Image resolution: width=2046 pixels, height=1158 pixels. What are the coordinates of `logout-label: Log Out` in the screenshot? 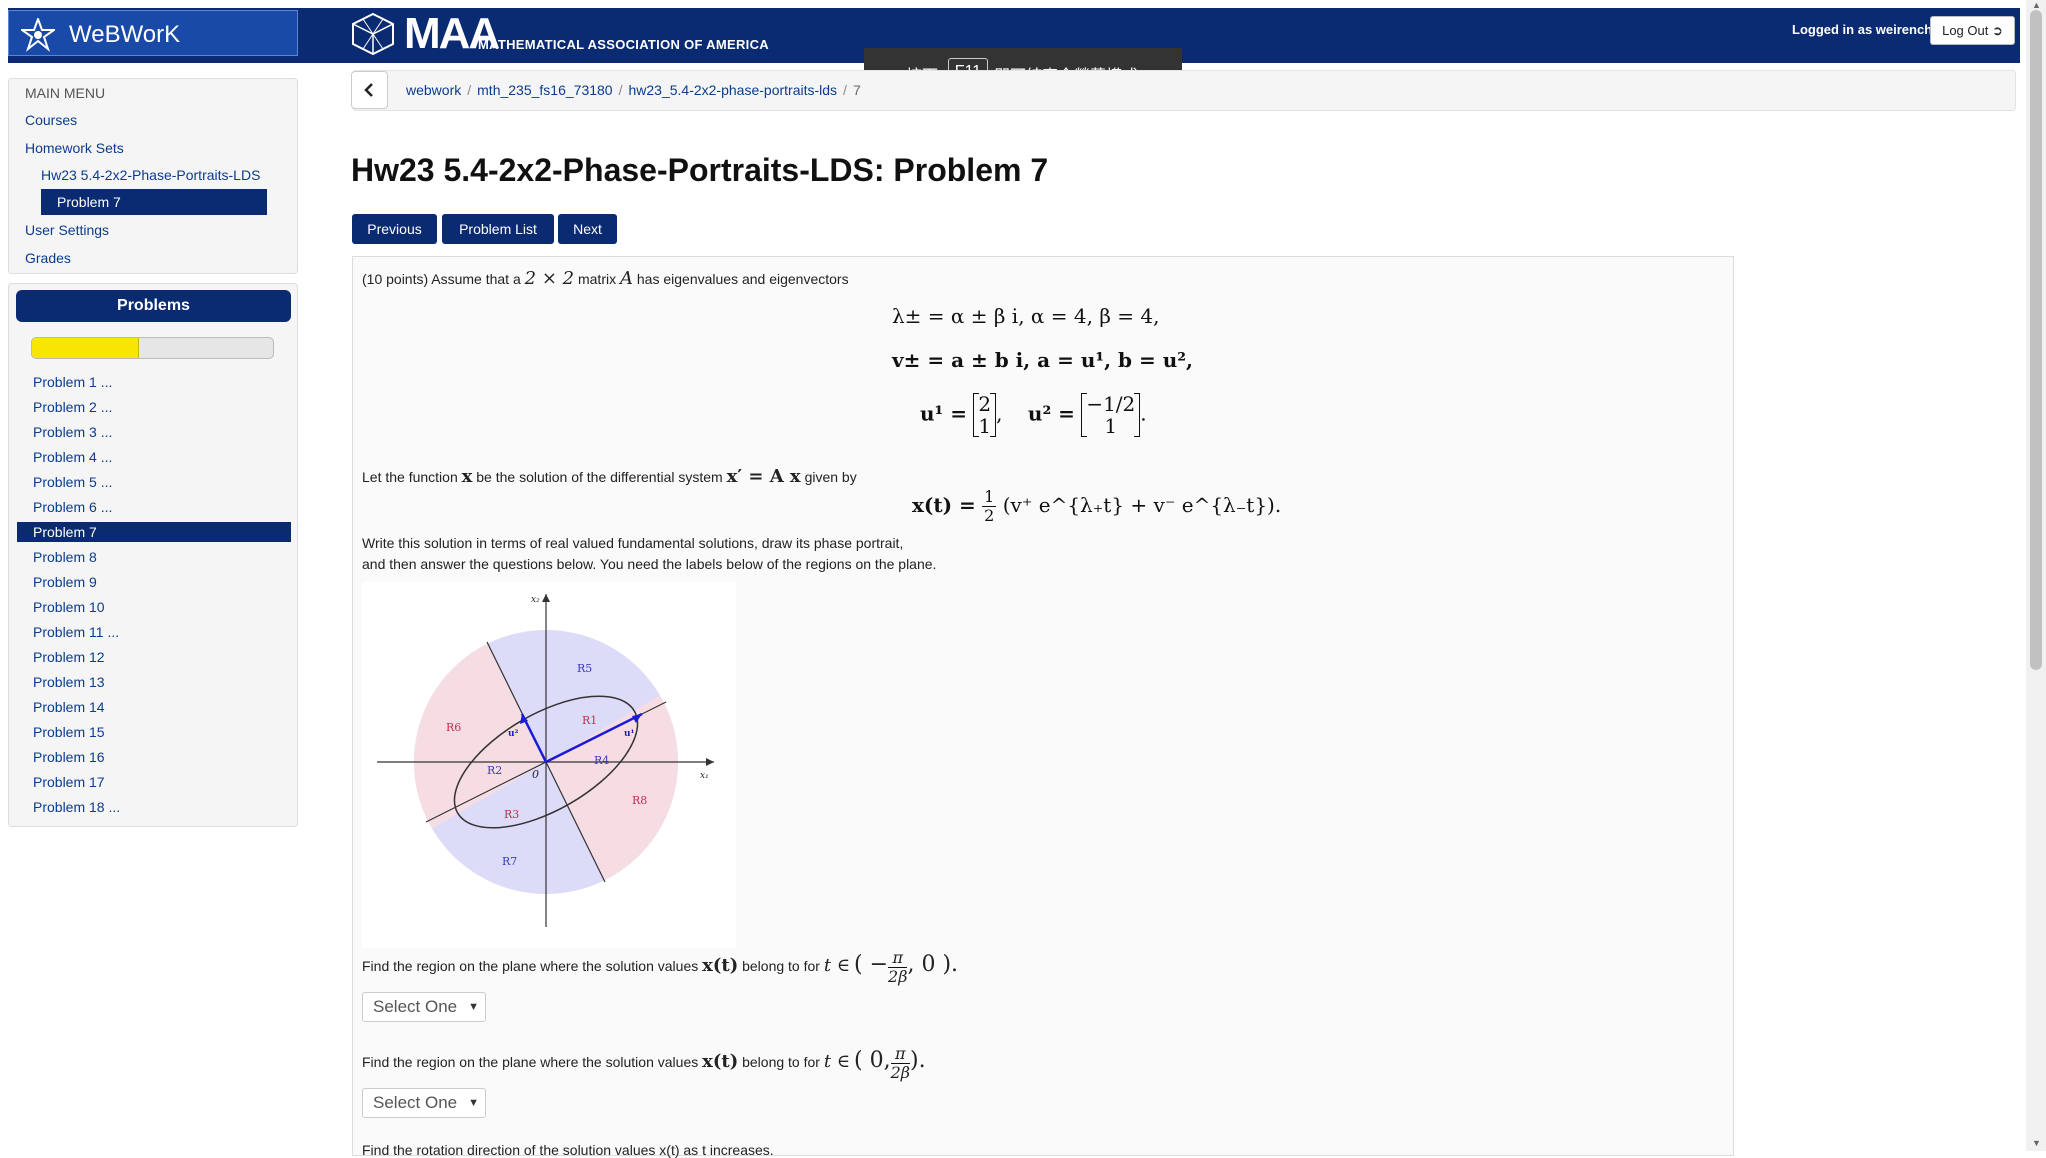 It's located at (1965, 30).